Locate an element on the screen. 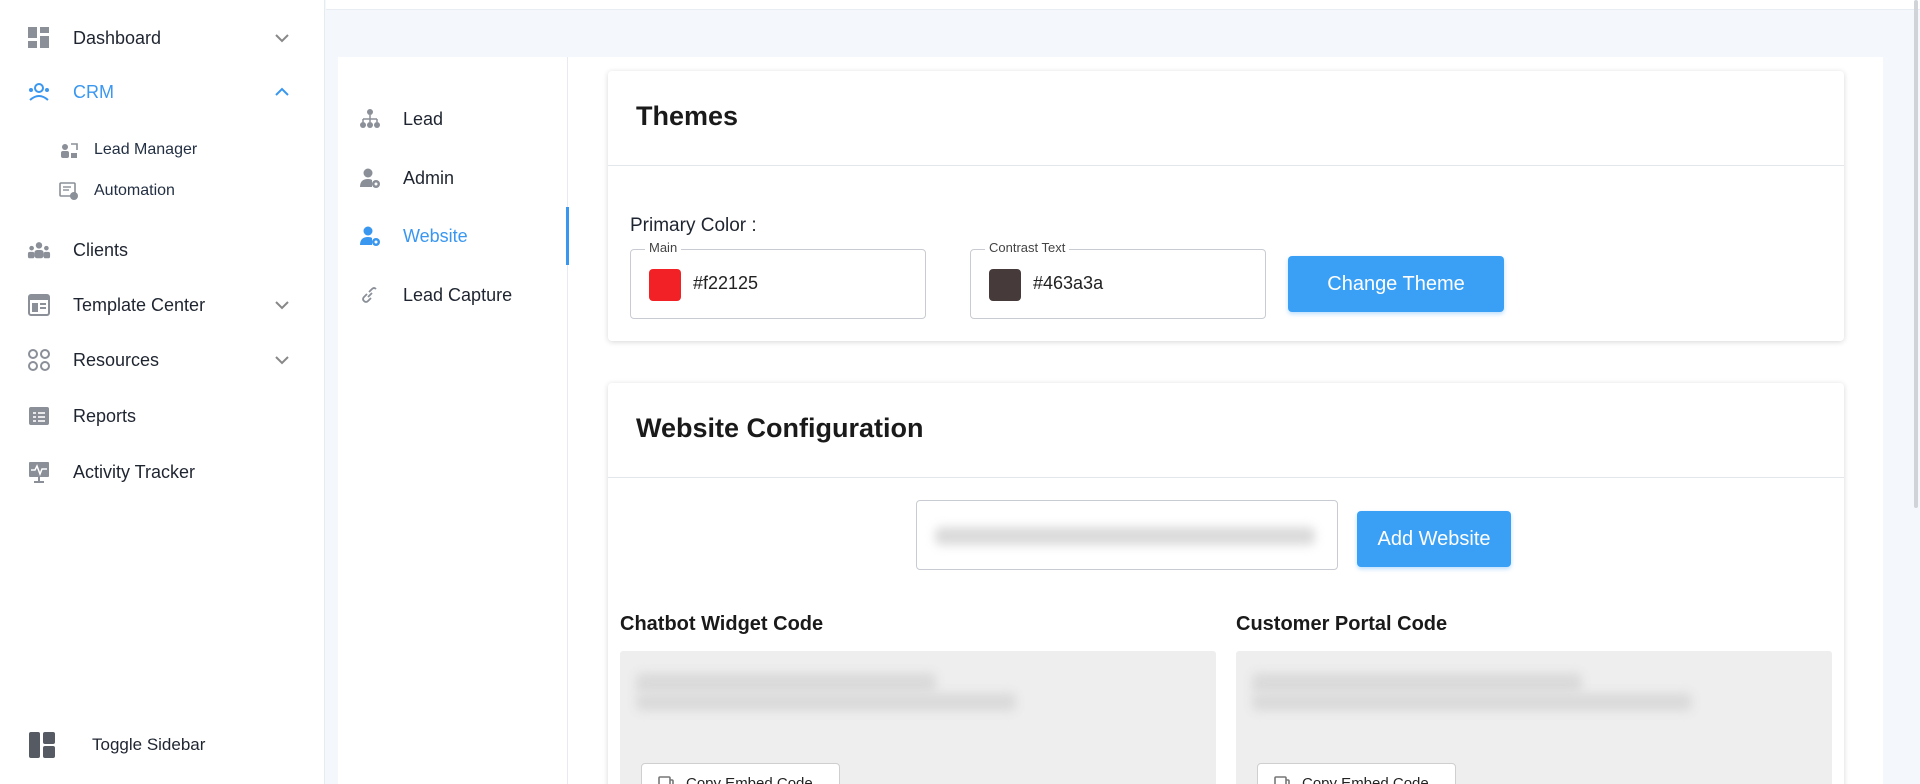 The height and width of the screenshot is (784, 1920). website-config-title: Website Configuration is located at coordinates (780, 428).